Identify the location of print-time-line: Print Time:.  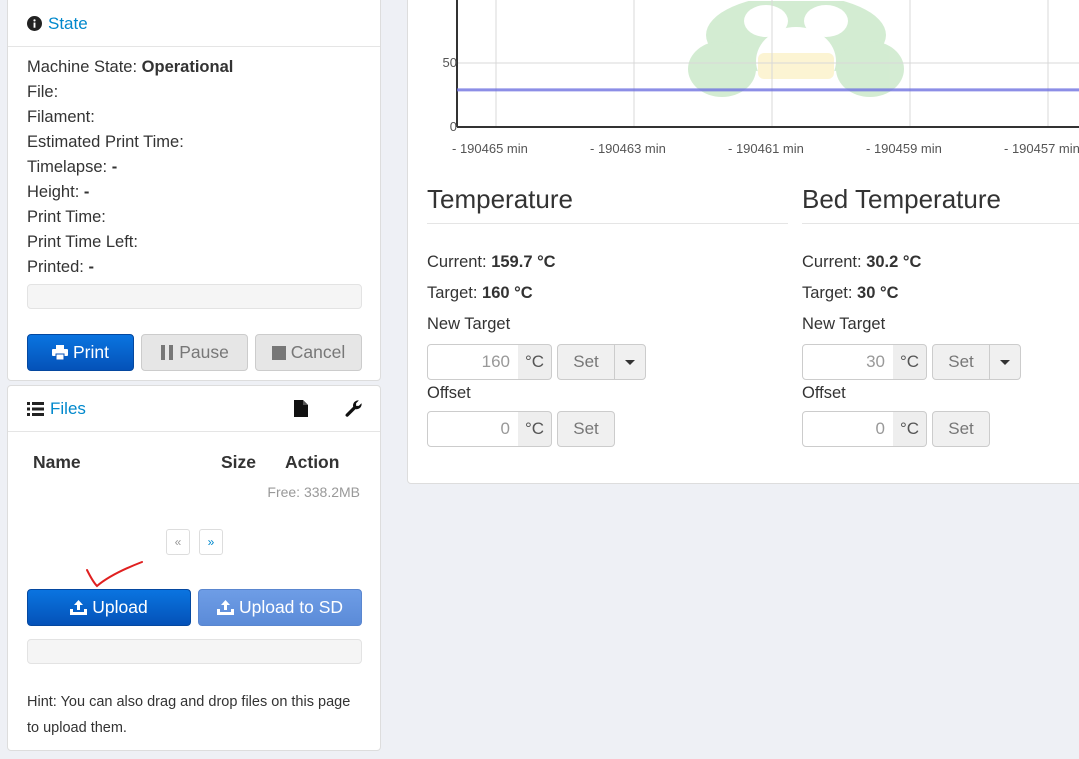
(66, 217).